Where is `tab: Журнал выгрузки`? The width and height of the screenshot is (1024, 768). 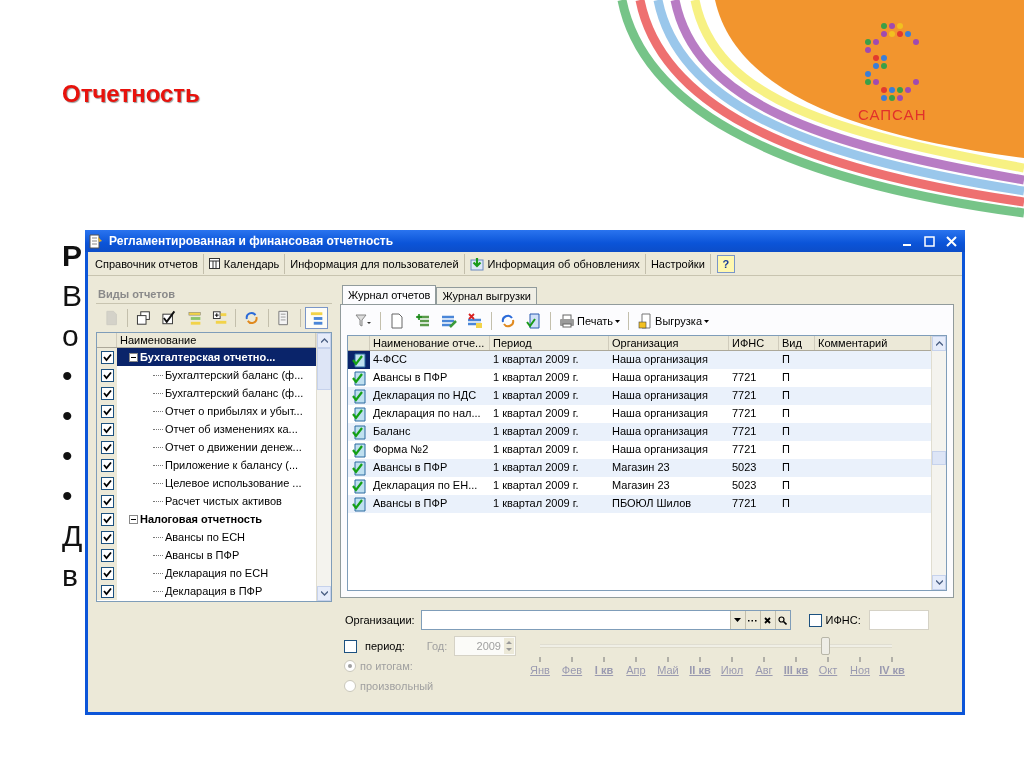 tab: Журнал выгрузки is located at coordinates (486, 296).